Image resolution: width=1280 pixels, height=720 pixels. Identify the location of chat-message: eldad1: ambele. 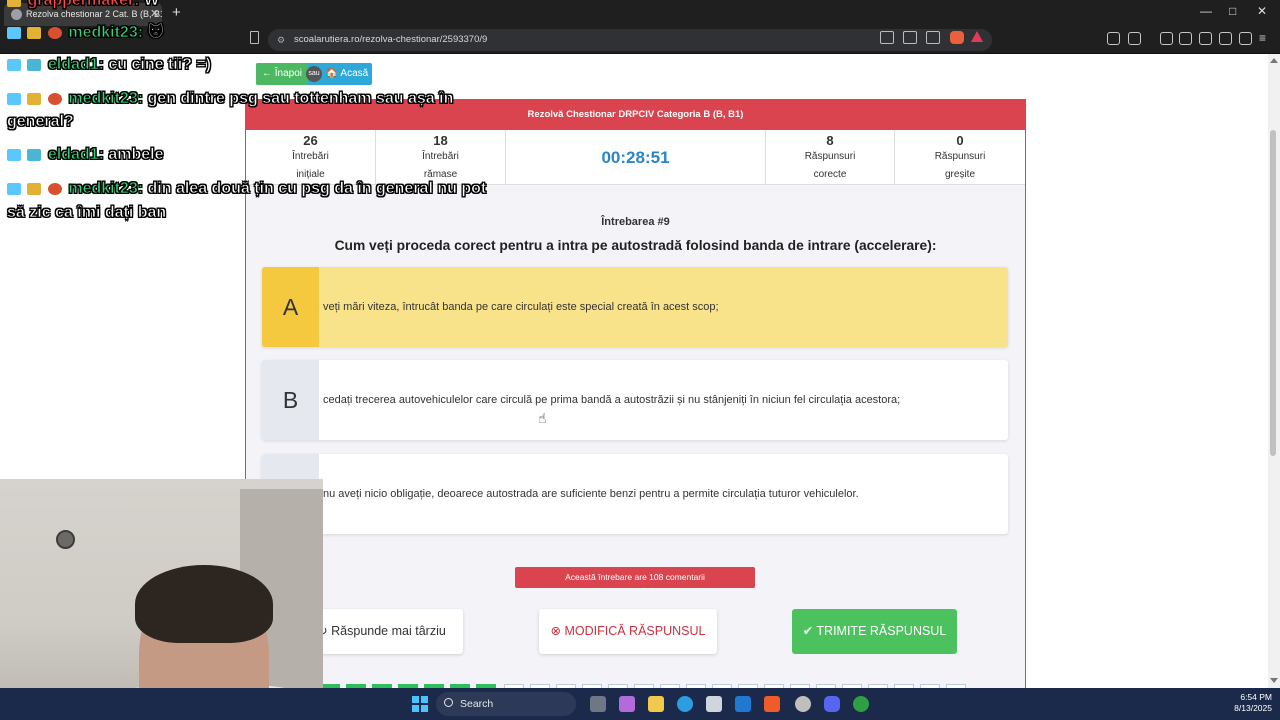
(85, 154).